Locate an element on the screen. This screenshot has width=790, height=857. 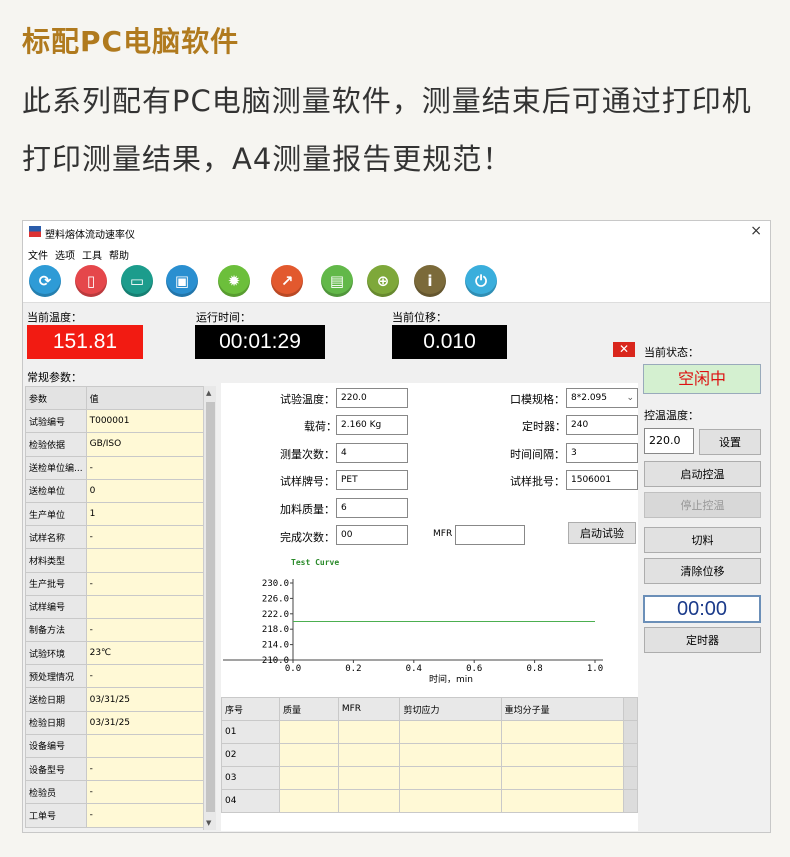
test-temp-input: 220.0 is located at coordinates (372, 398).